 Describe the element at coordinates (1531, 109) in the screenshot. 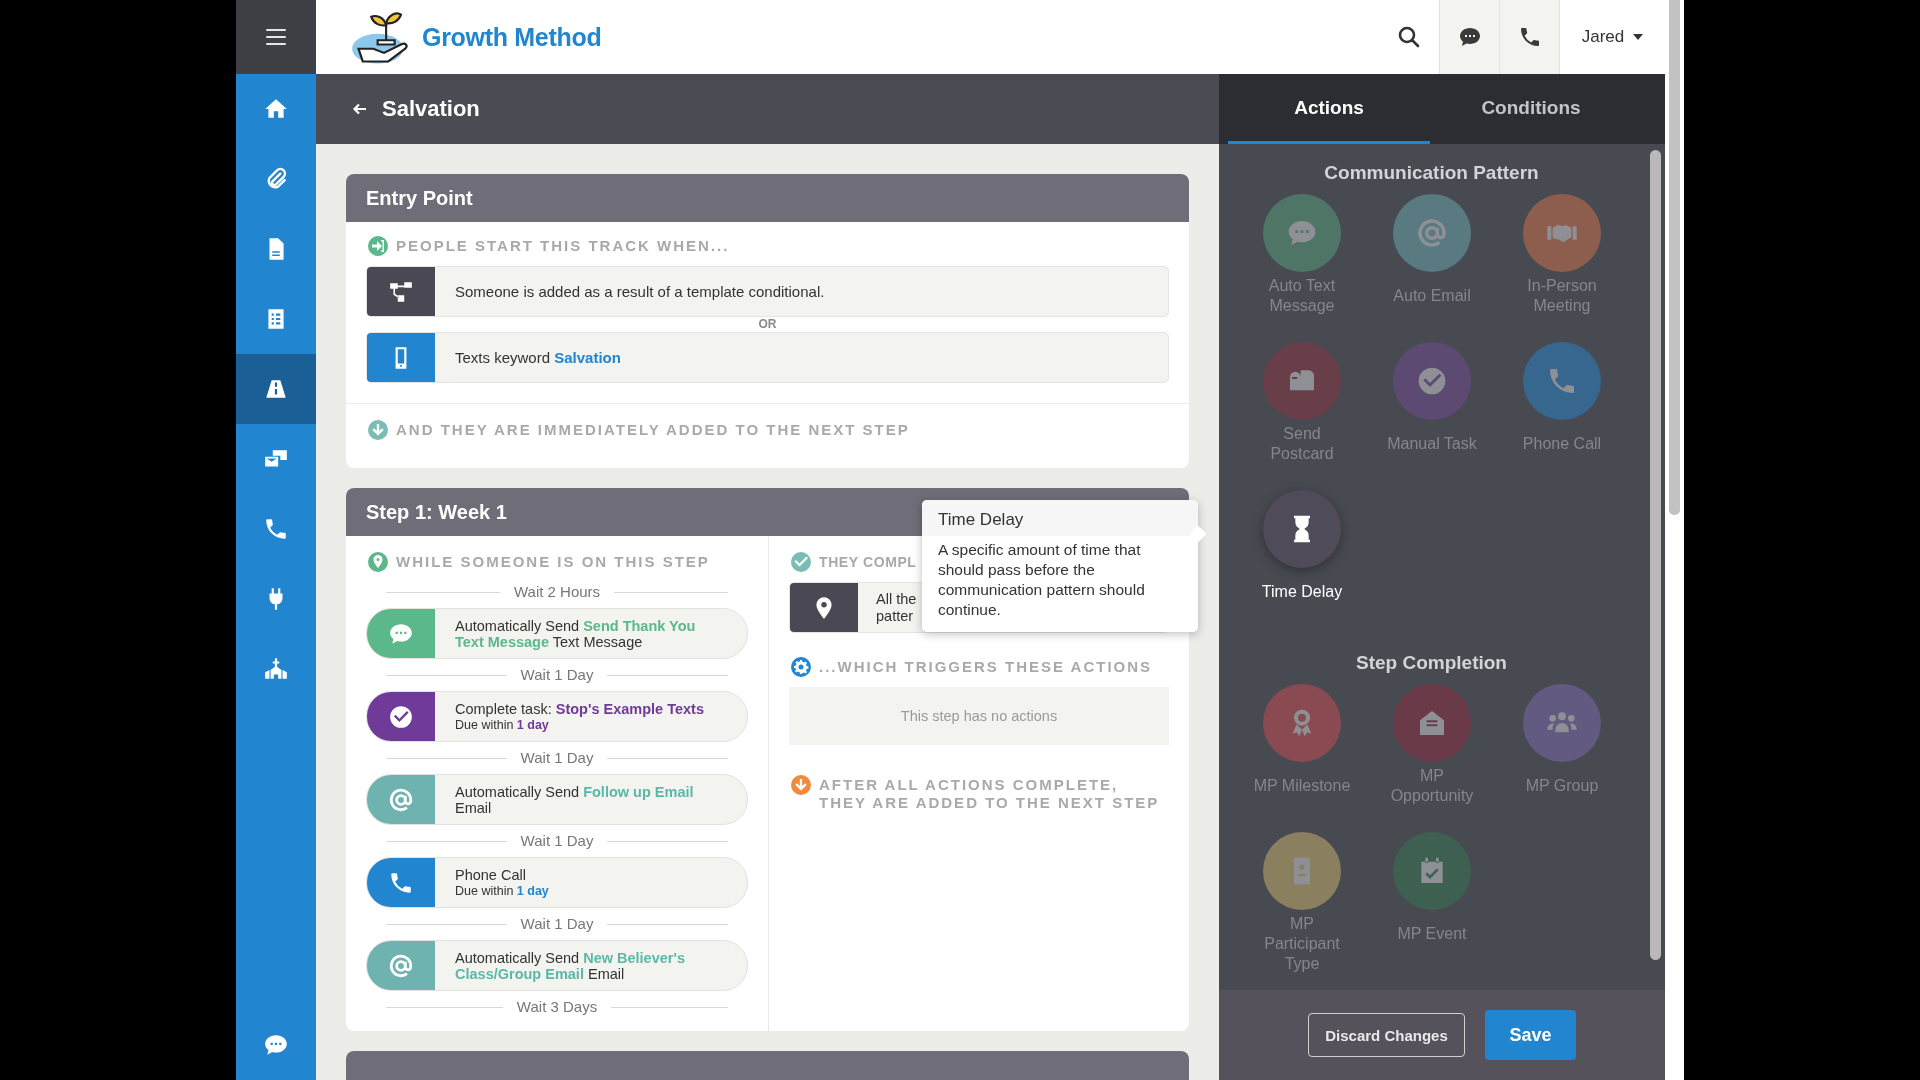

I see `panel-tab: Conditions` at that location.